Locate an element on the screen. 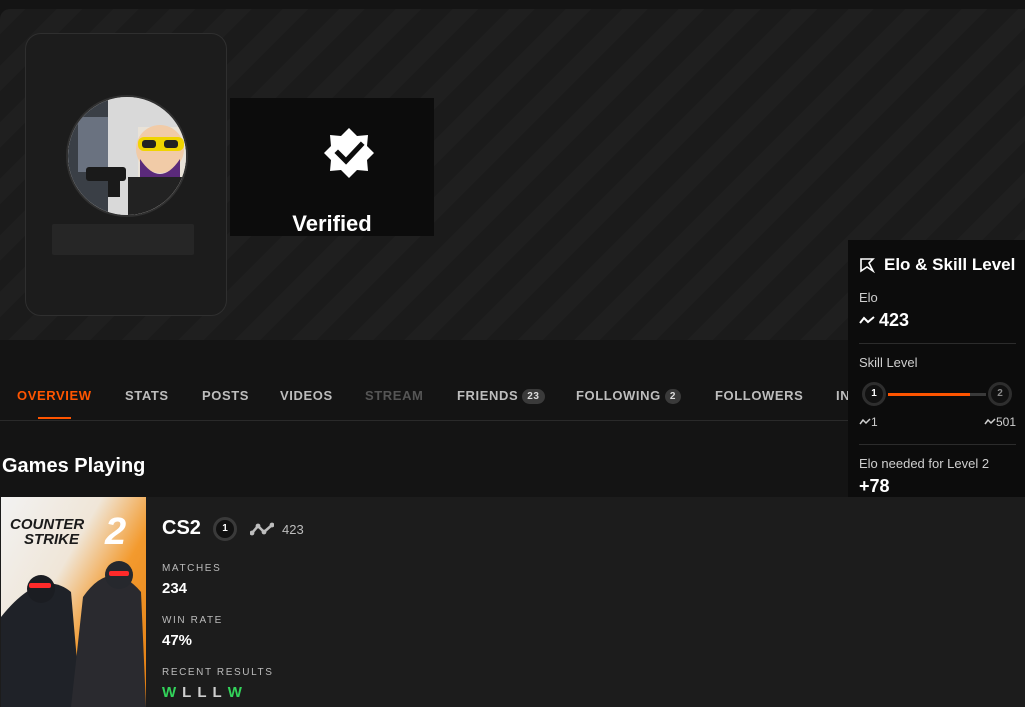 The height and width of the screenshot is (707, 1025). avatar-photo is located at coordinates (127, 156).